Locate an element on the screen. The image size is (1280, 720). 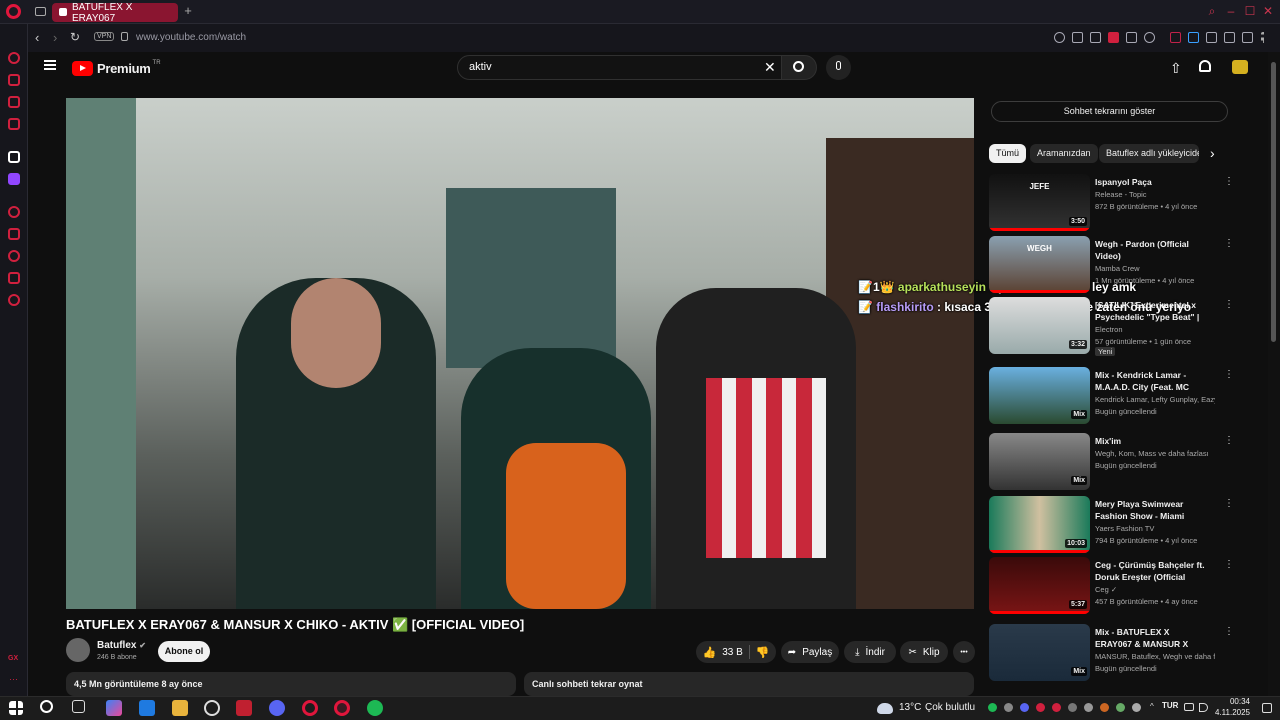
opera-tray-icon is located at coordinates (1040, 707).